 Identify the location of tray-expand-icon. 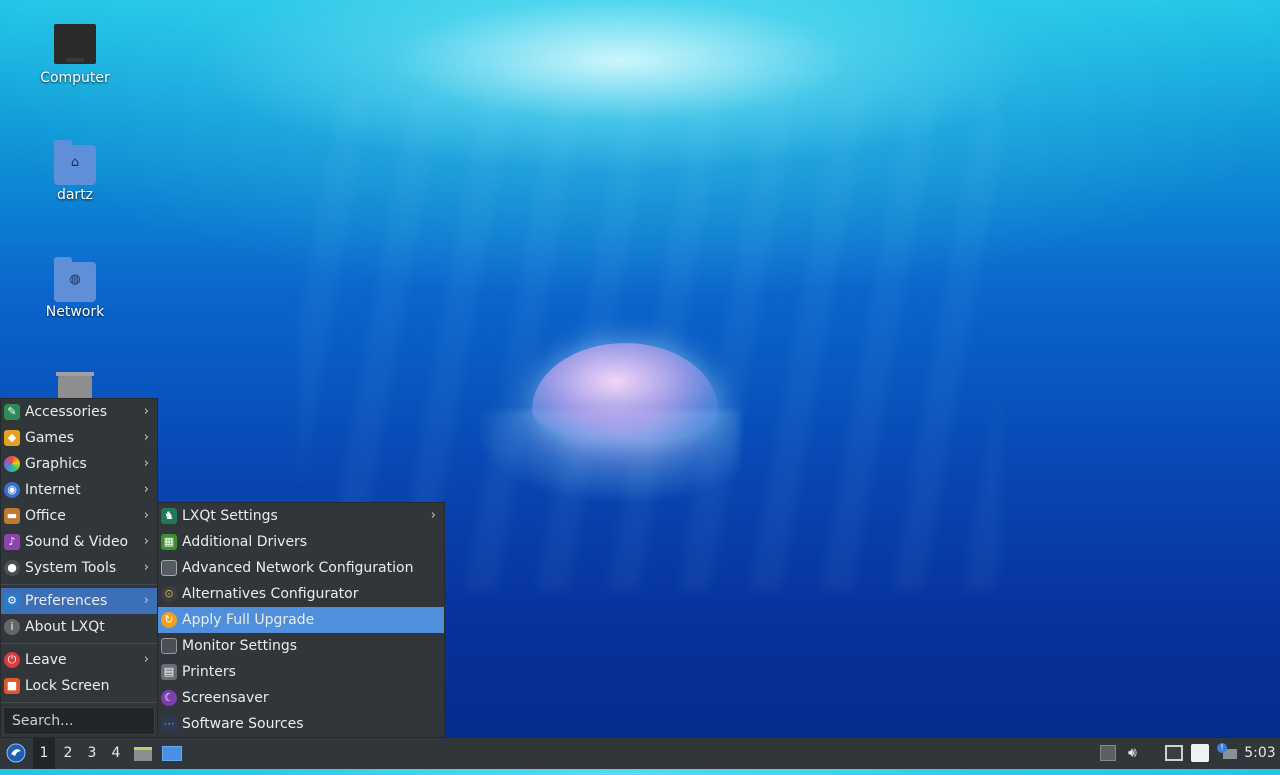
(1108, 753).